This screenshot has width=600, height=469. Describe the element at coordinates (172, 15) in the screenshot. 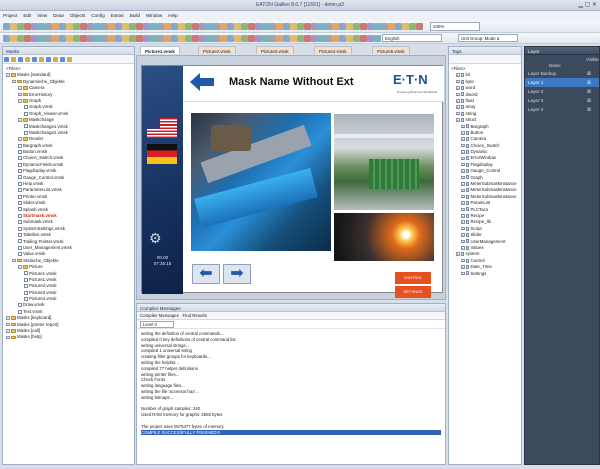

I see `menu-item-help: Help` at that location.